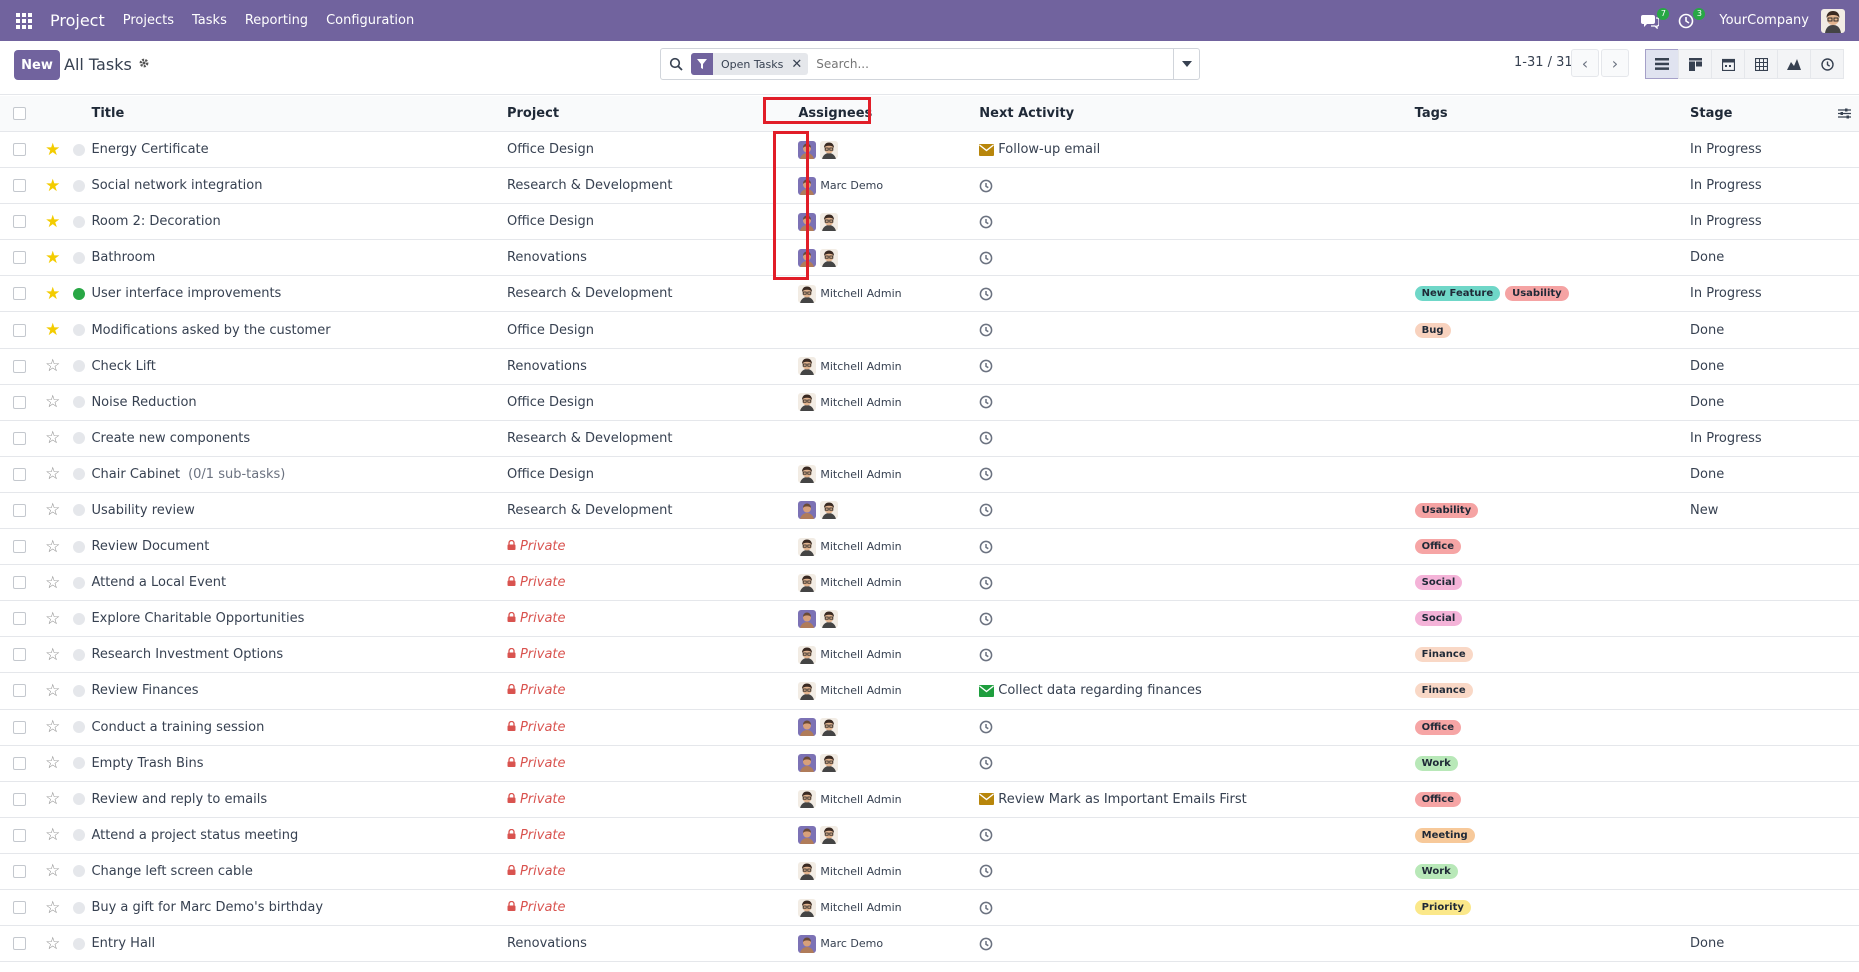  I want to click on table-row: ☆ Empty Trash Bins Private Work, so click(929, 764).